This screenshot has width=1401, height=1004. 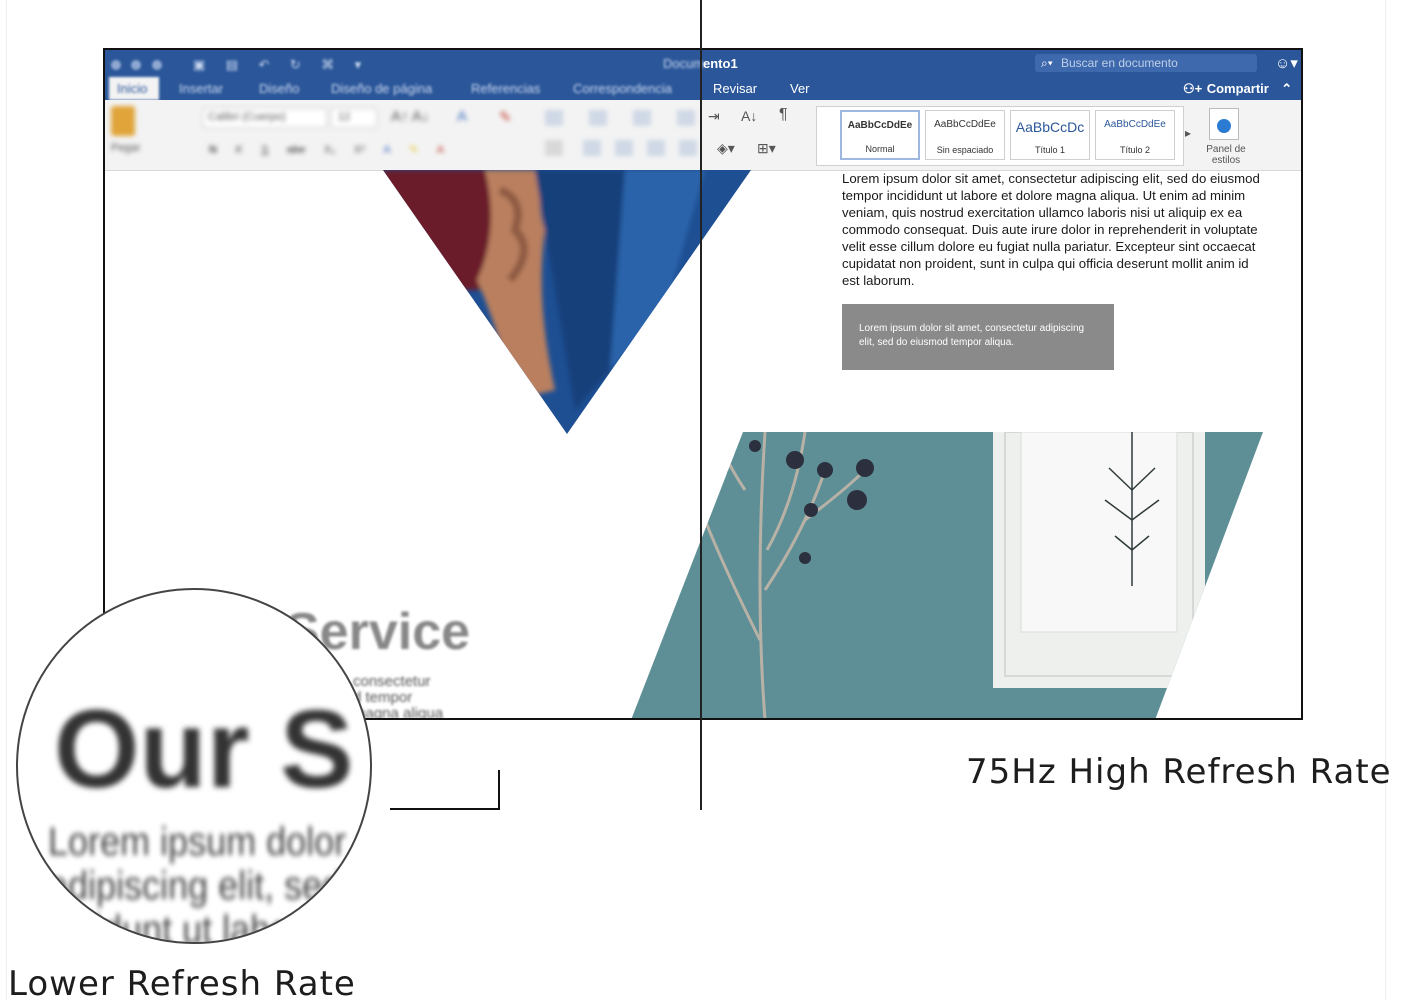 What do you see at coordinates (735, 88) in the screenshot?
I see `tab-revisar: Revisar` at bounding box center [735, 88].